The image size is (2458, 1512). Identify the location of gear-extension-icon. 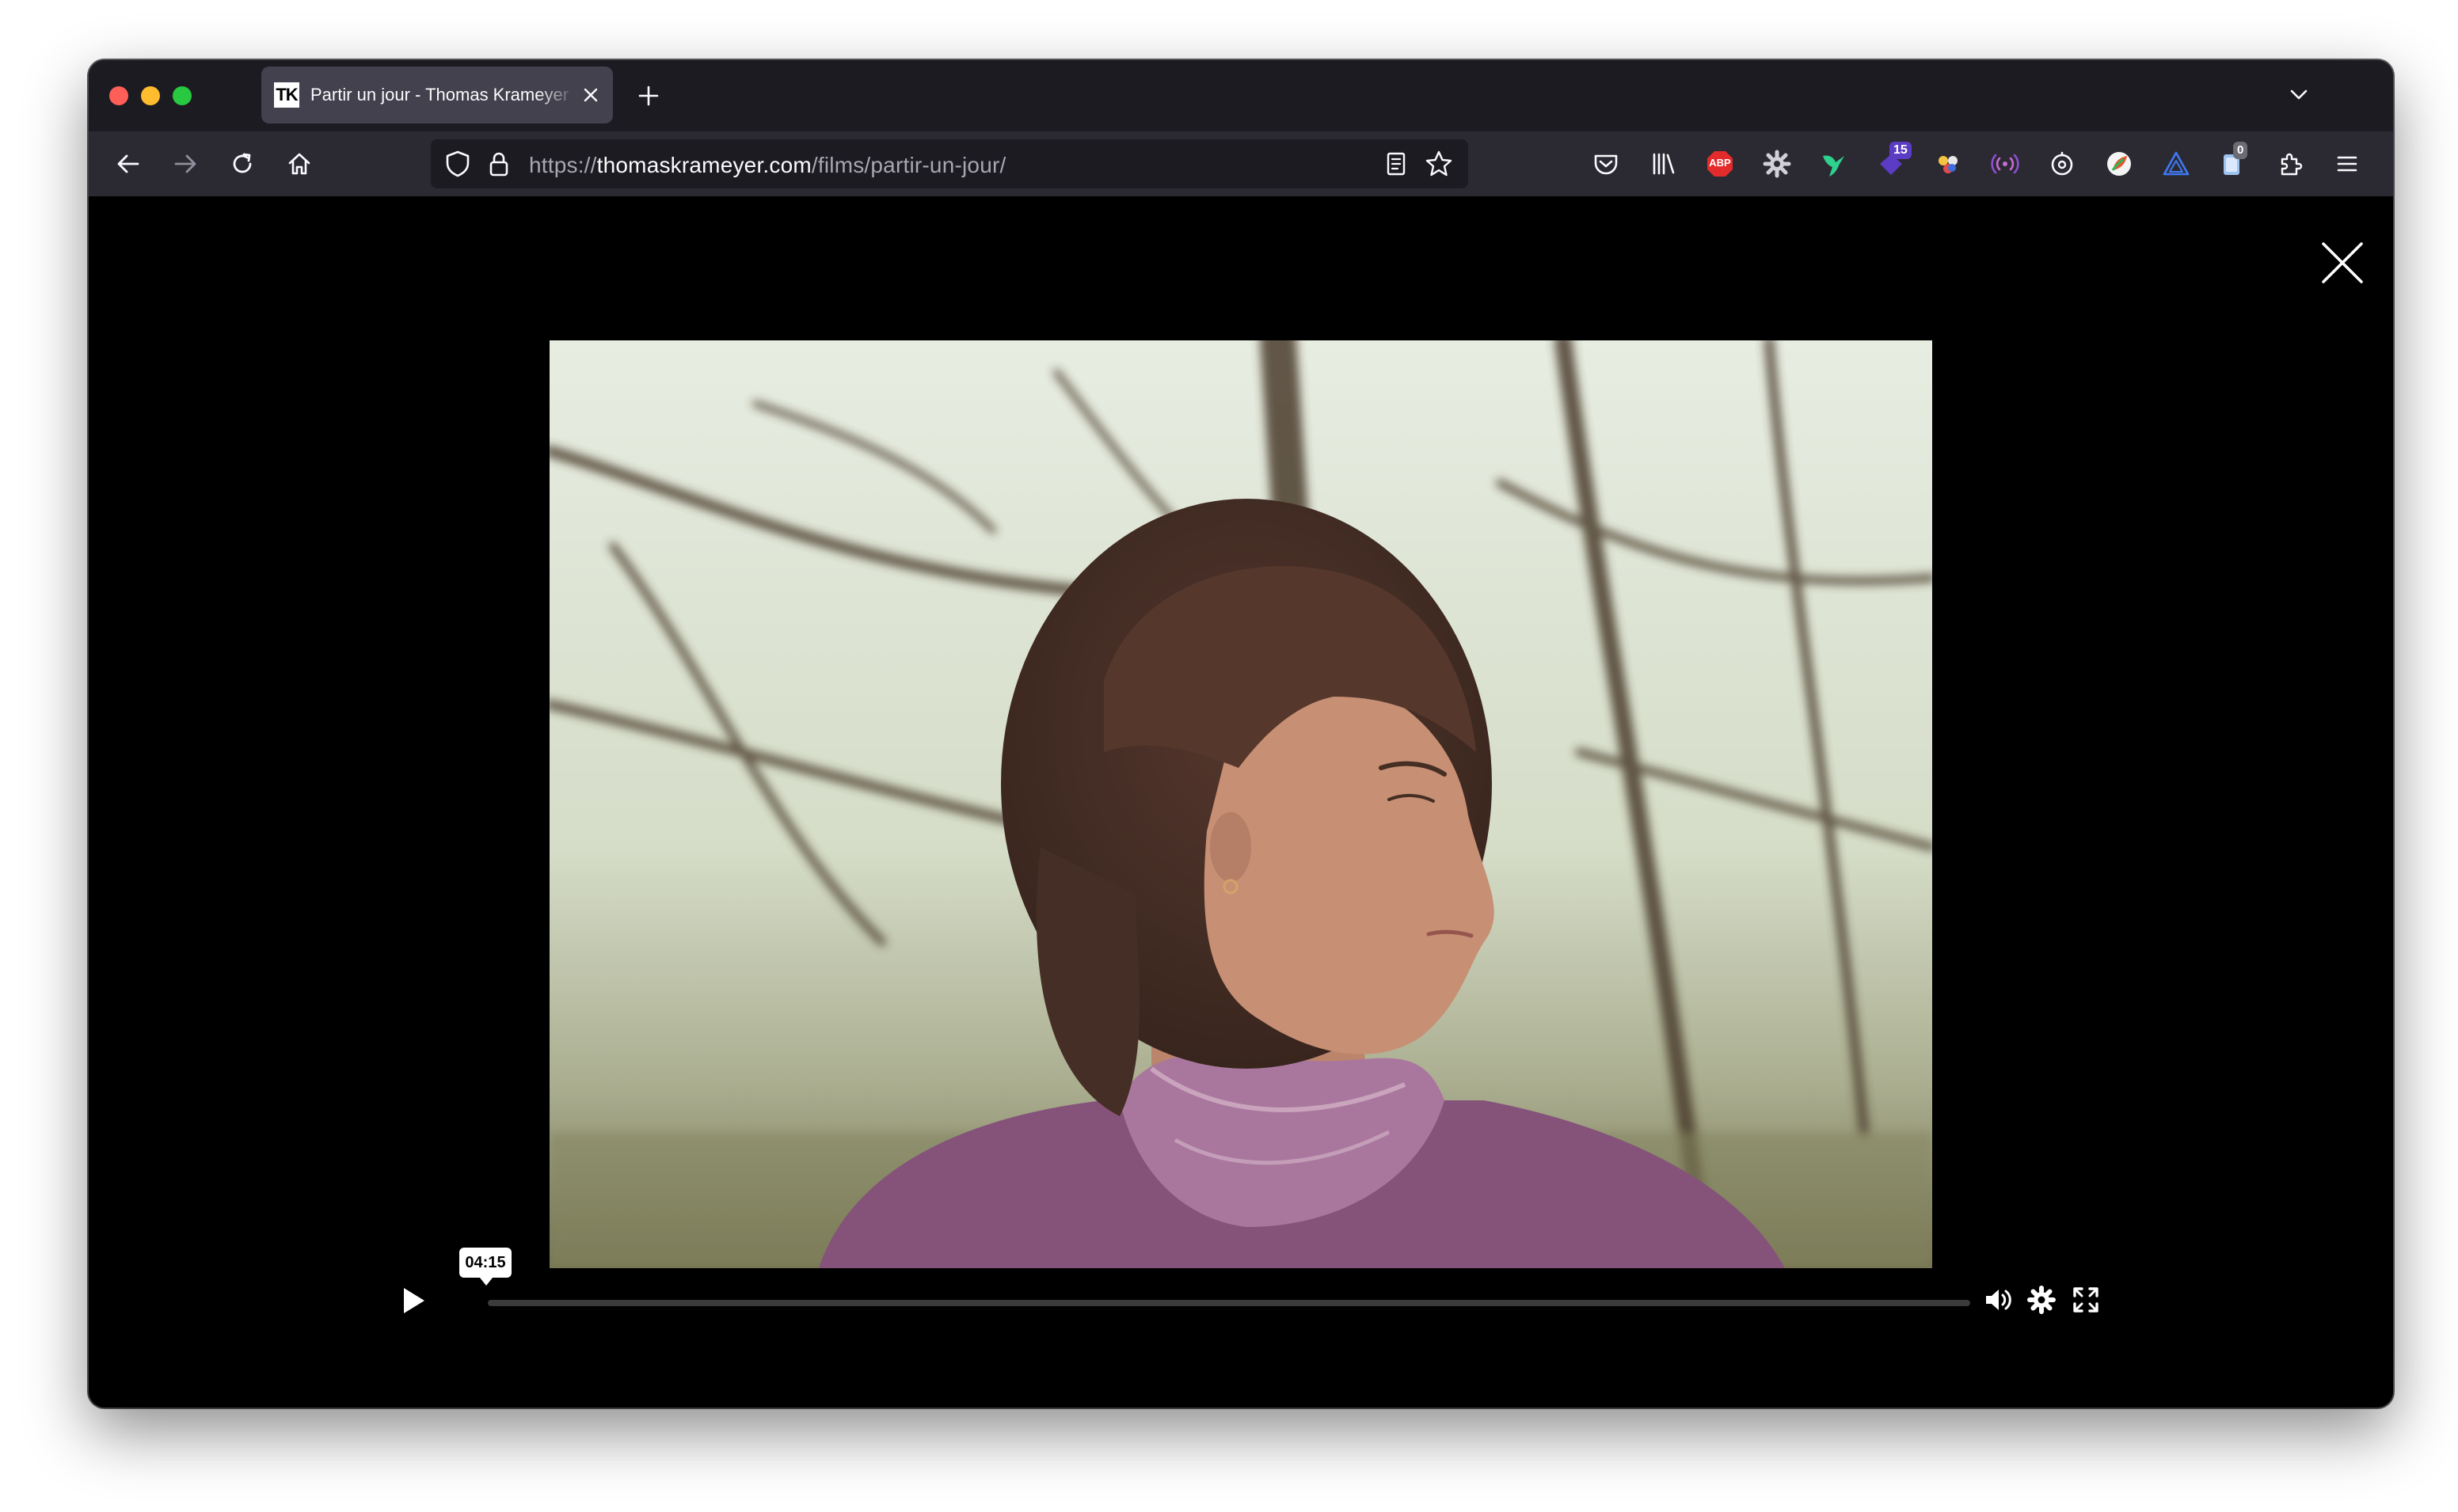
(1777, 164).